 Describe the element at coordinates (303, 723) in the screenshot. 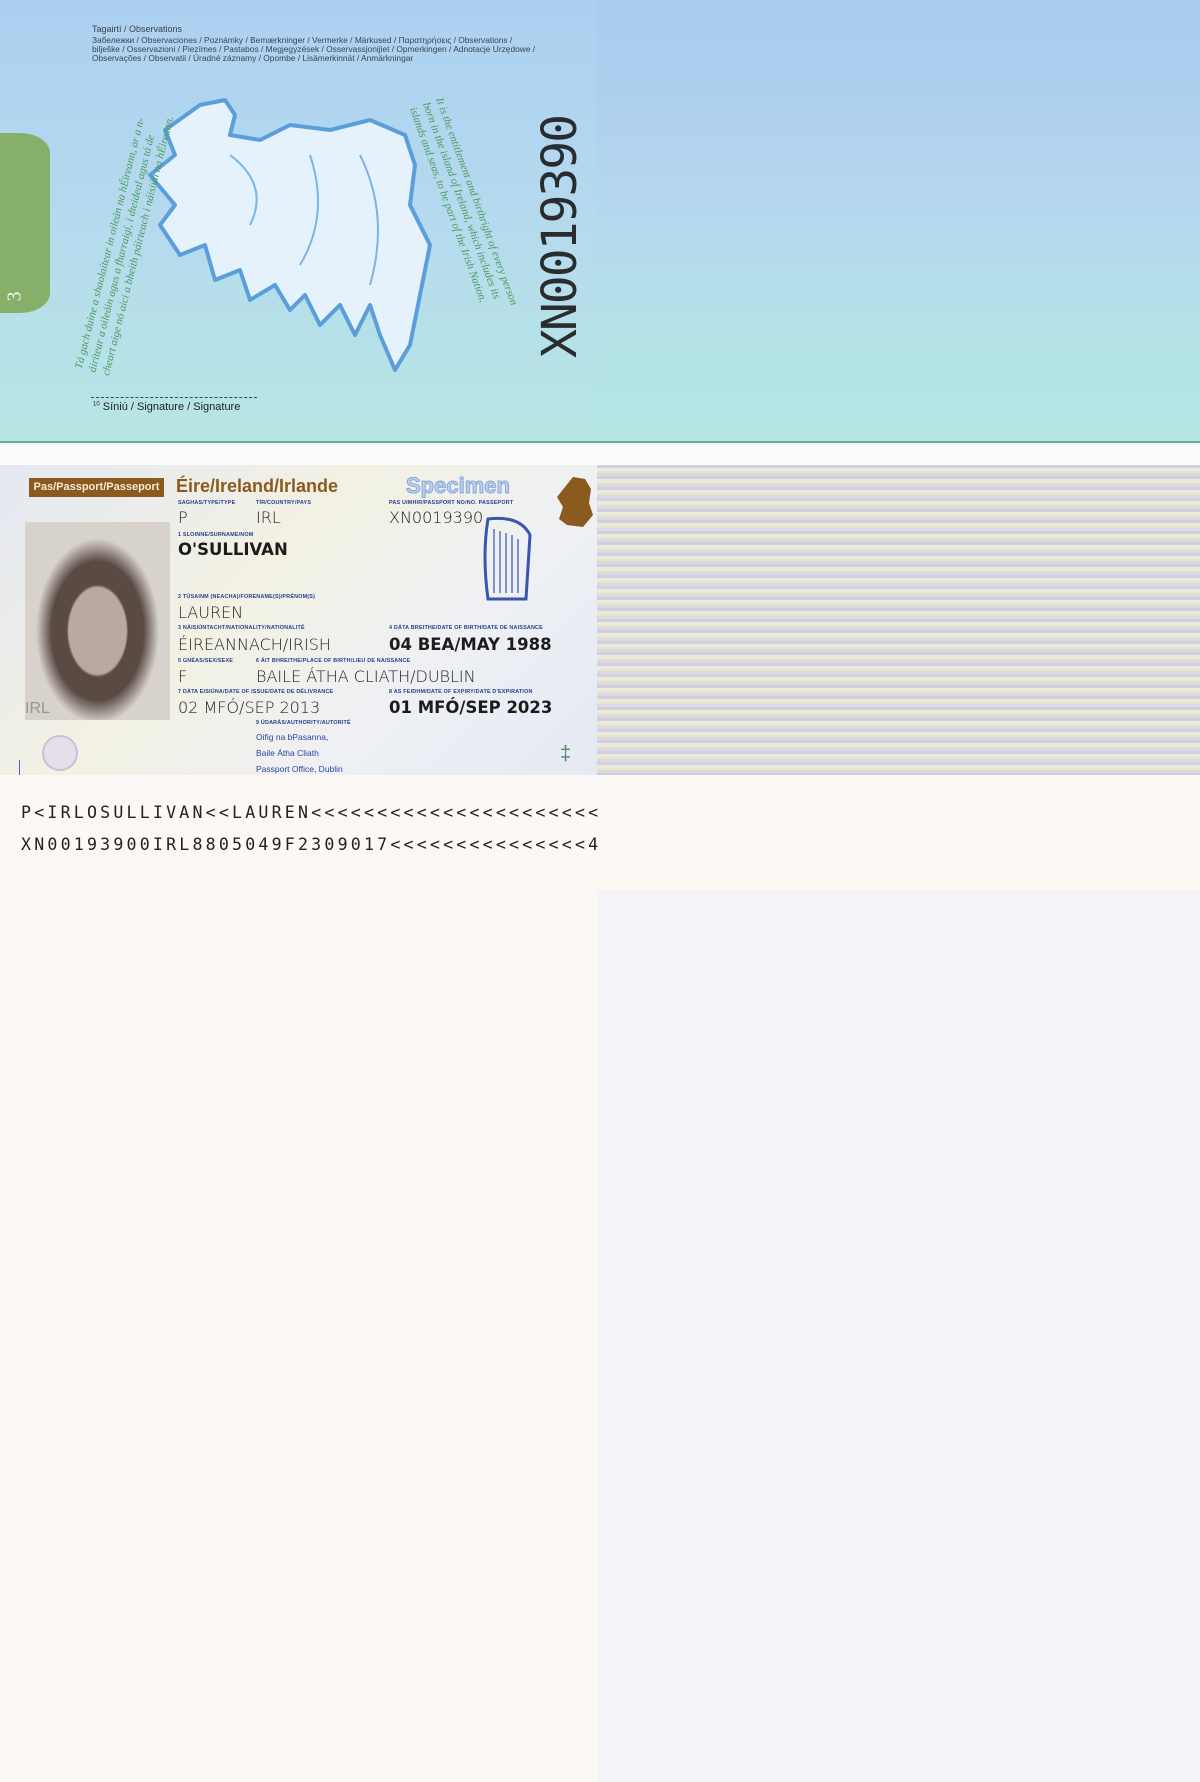

I see `authority-label: 9 ÚDARÁS/AUTHORITY/AUTORITÉ` at that location.